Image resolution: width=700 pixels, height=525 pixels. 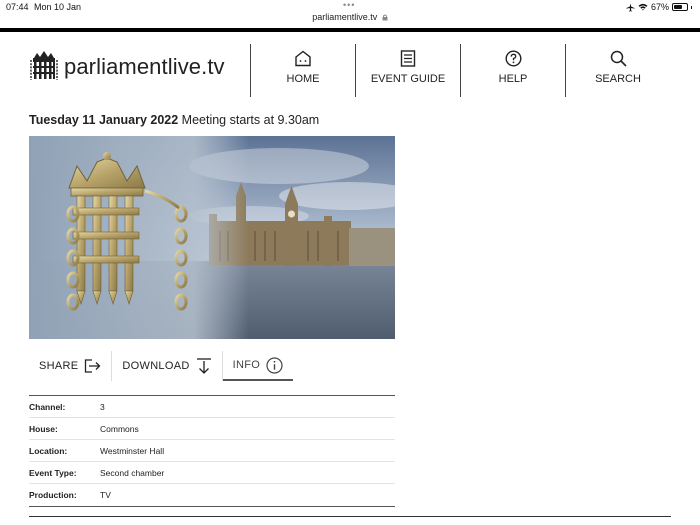 I want to click on info-row: House: Commons, so click(x=212, y=429).